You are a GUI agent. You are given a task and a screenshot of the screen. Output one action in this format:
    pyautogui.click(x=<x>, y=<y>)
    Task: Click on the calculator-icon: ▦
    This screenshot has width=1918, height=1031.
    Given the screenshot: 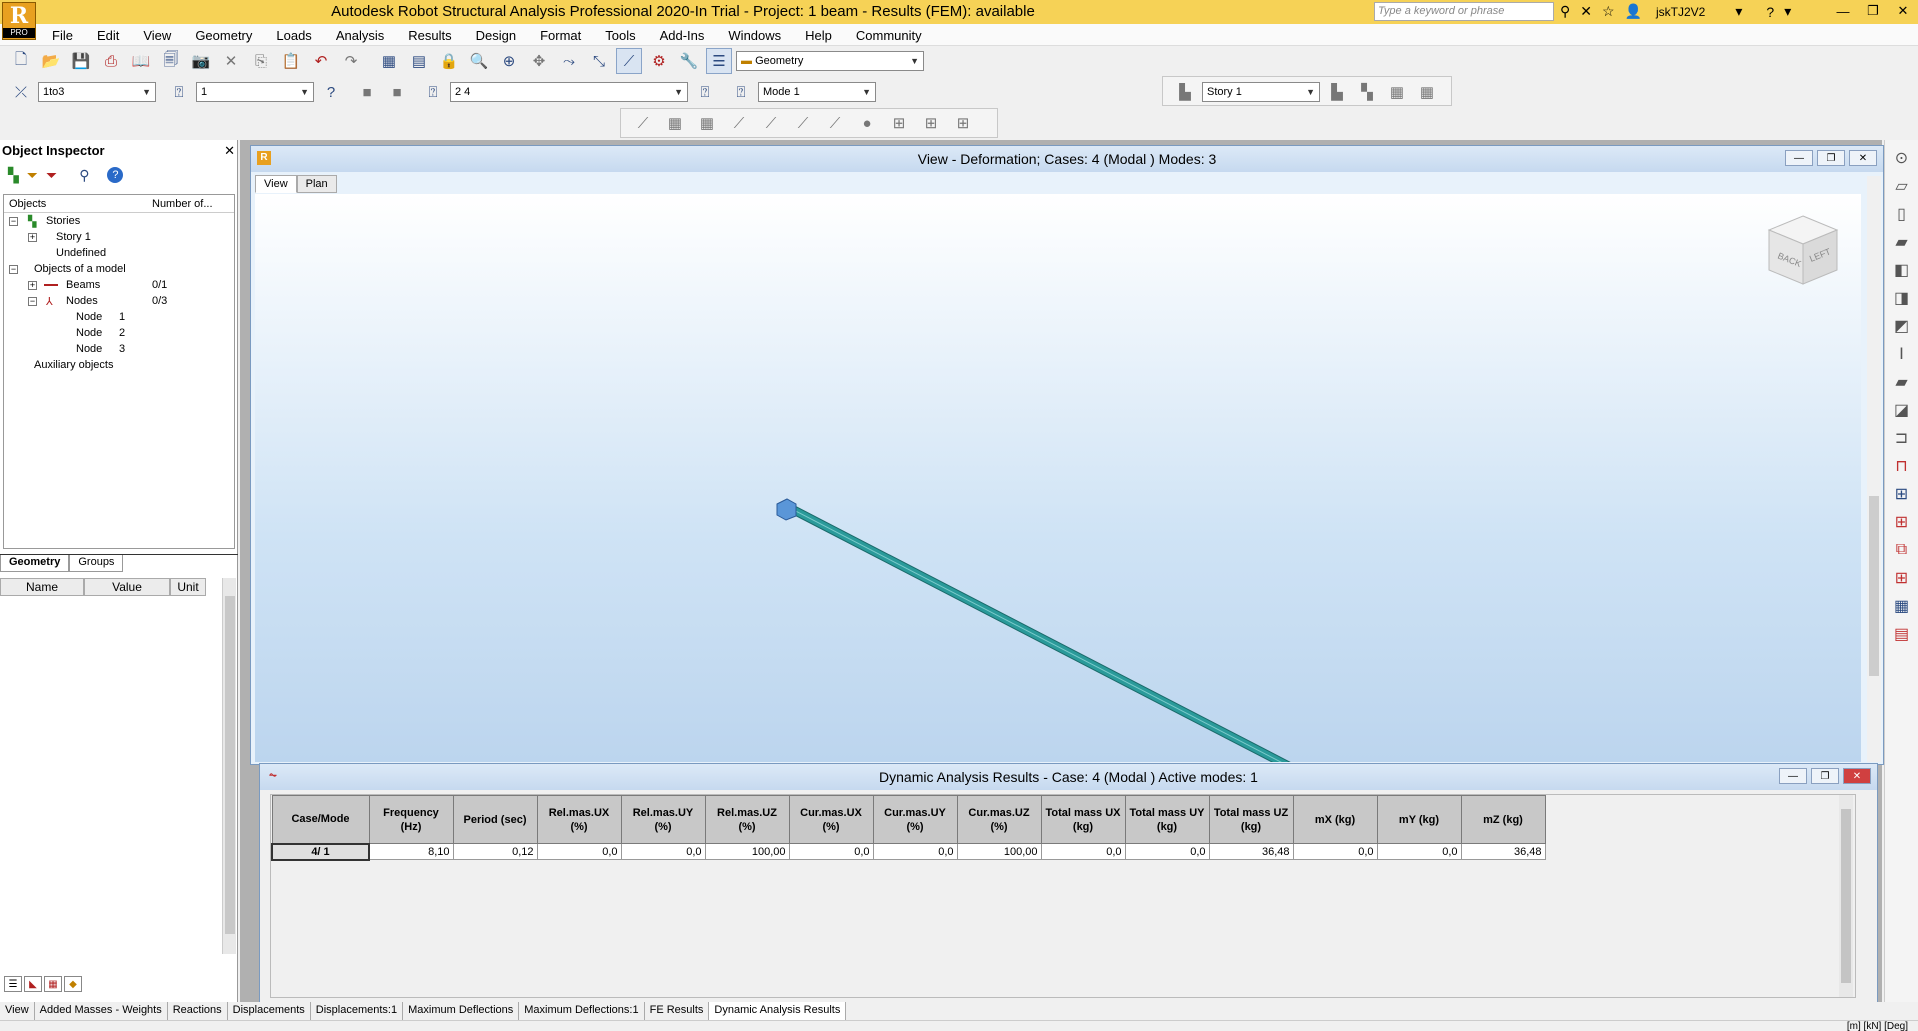 What is the action you would take?
    pyautogui.click(x=389, y=61)
    